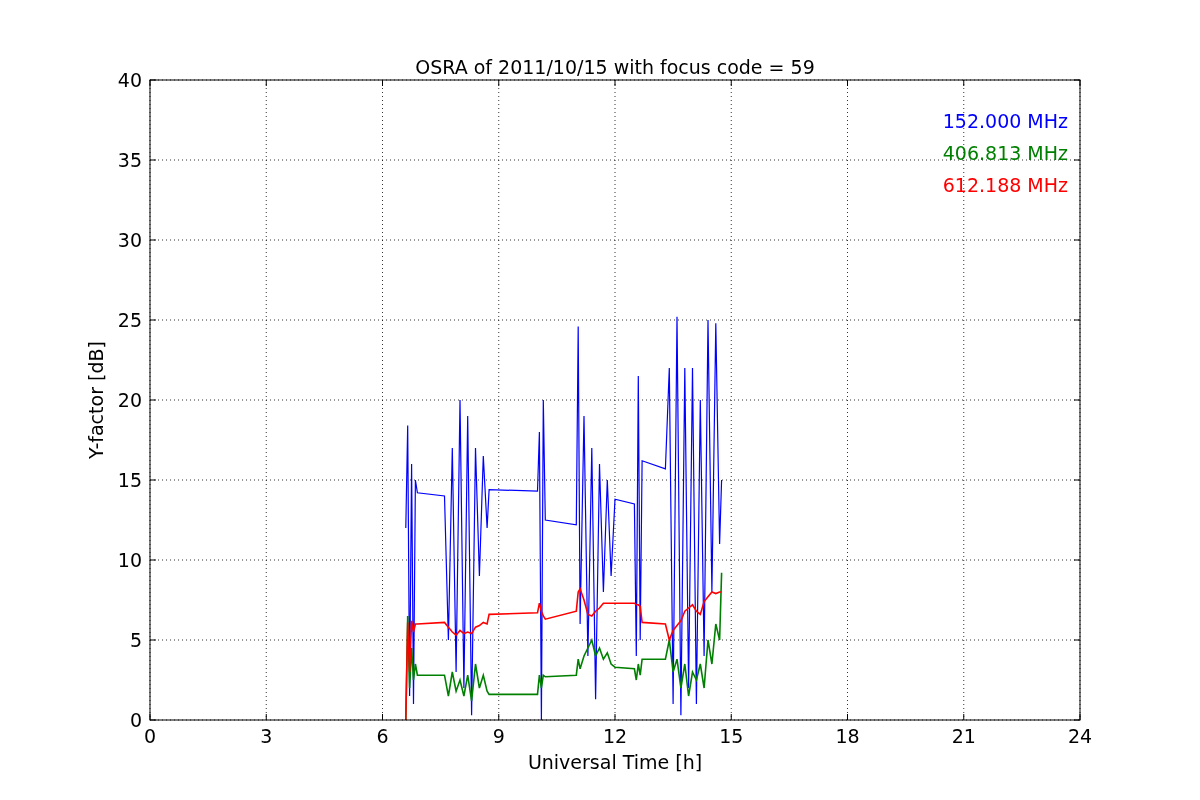 The image size is (1200, 800). Describe the element at coordinates (129, 560) in the screenshot. I see `y-tick-label: 10` at that location.